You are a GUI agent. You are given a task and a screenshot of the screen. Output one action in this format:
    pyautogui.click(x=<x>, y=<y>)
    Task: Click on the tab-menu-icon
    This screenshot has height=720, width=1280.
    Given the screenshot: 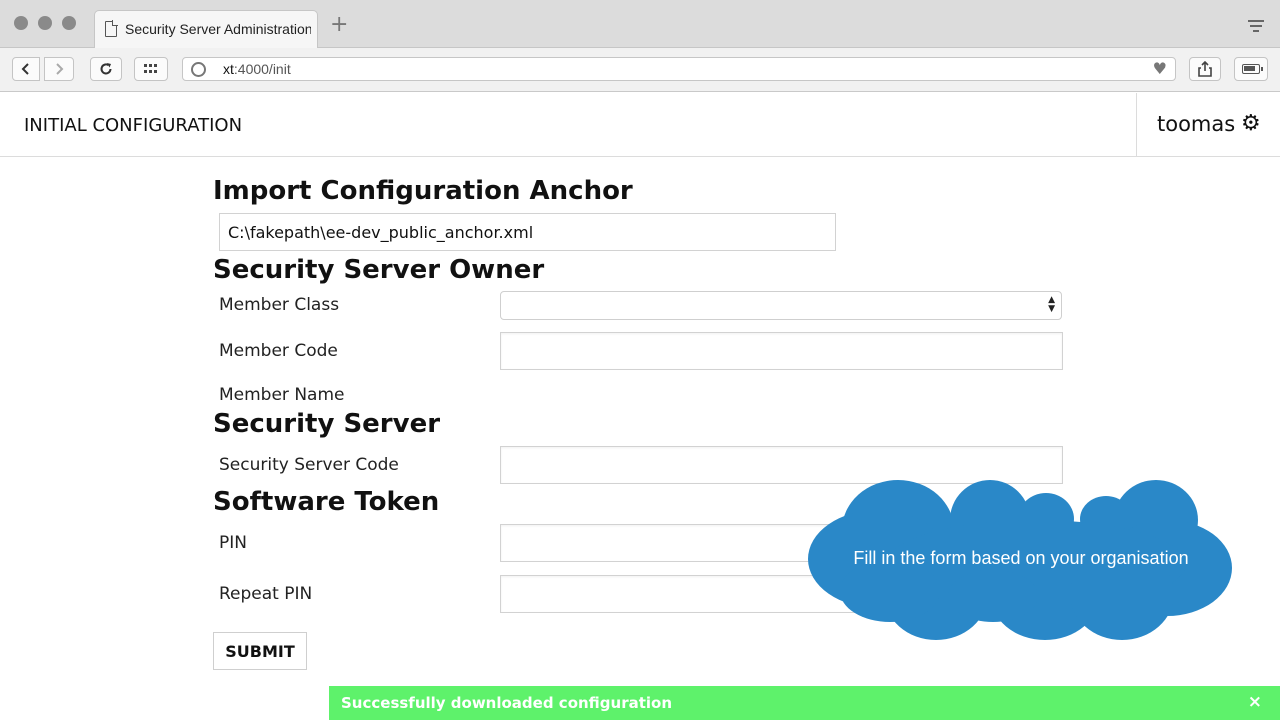 What is the action you would take?
    pyautogui.click(x=1256, y=27)
    